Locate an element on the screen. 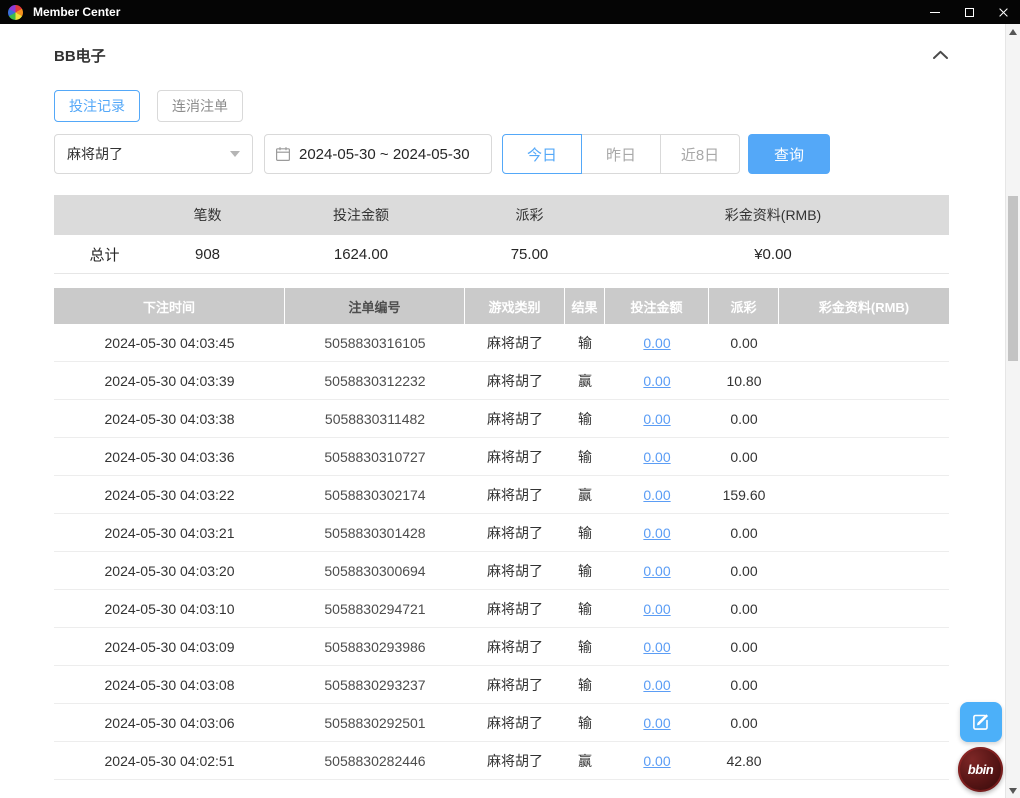  date-range-value: 2024-05-30 ~ 2024-05-30 is located at coordinates (384, 154).